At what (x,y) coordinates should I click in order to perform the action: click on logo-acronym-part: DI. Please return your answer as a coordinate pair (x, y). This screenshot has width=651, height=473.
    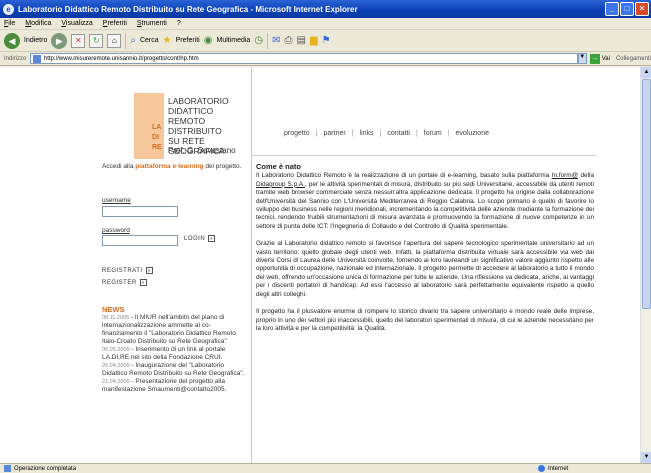
    Looking at the image, I should click on (155, 137).